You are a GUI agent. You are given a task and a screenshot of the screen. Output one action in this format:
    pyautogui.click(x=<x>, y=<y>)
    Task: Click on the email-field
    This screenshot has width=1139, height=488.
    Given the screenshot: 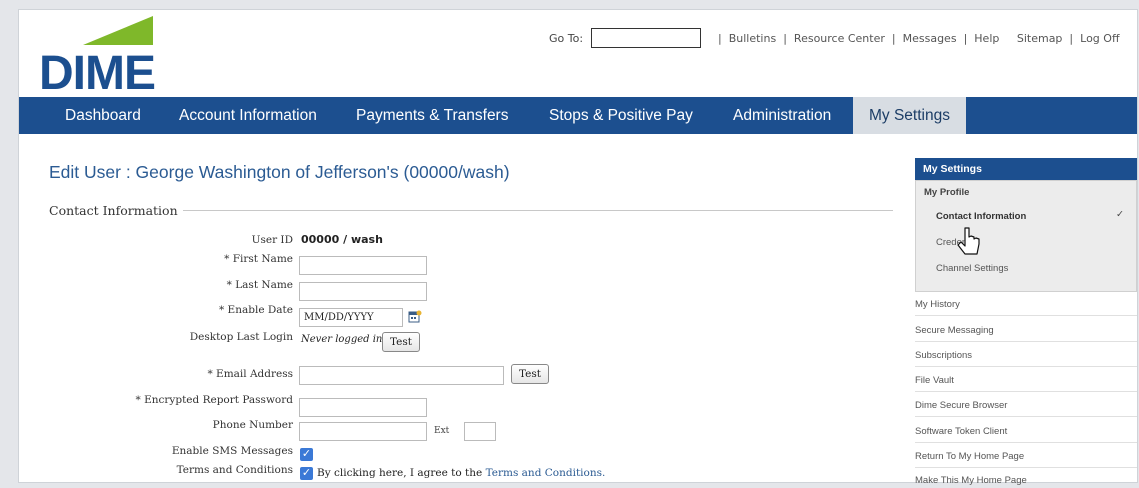 What is the action you would take?
    pyautogui.click(x=401, y=375)
    